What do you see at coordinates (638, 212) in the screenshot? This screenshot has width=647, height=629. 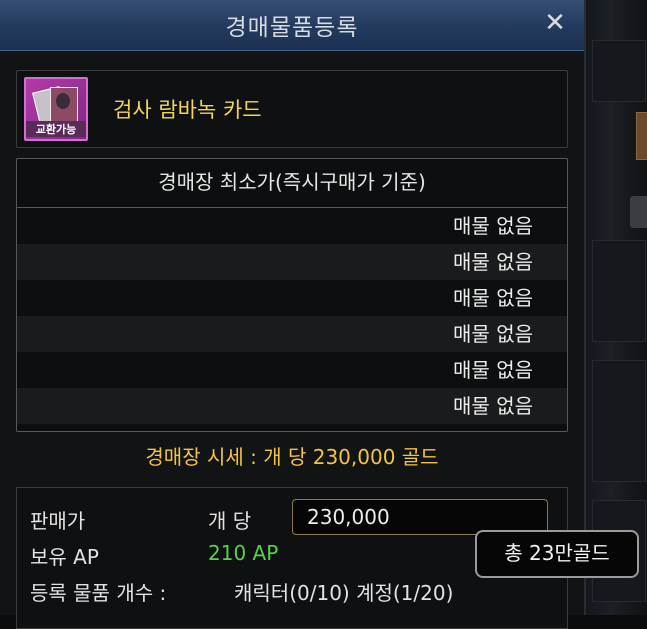 I see `background-button` at bounding box center [638, 212].